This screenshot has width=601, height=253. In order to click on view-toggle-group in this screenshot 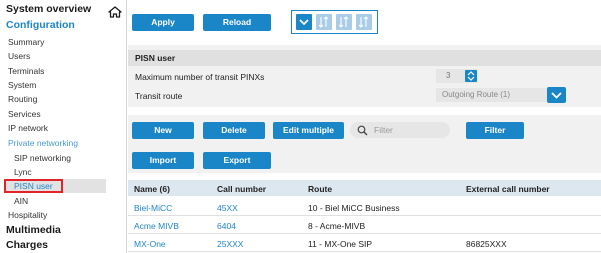, I will do `click(334, 22)`.